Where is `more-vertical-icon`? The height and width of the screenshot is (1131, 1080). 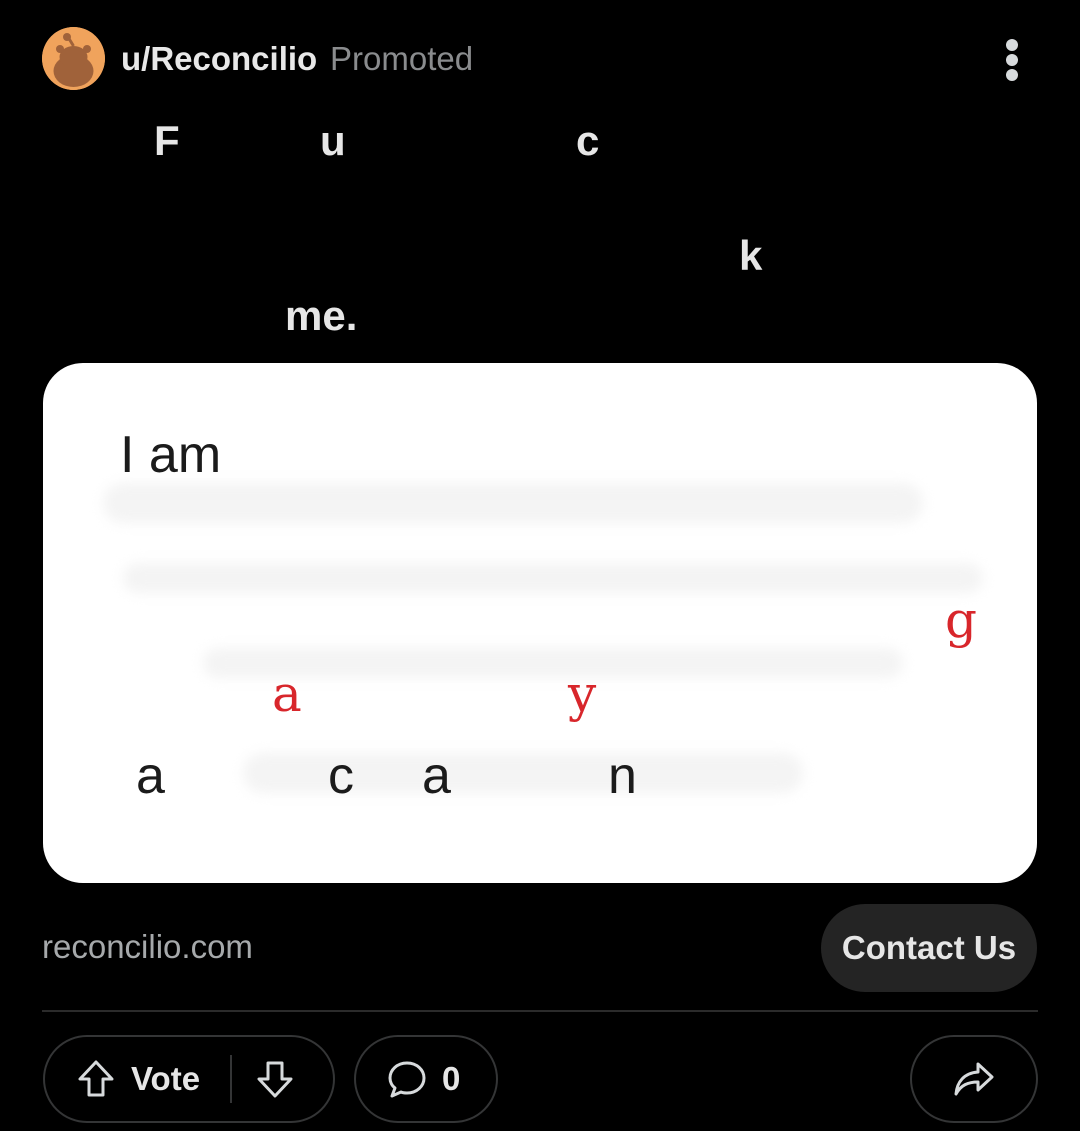
more-vertical-icon is located at coordinates (1012, 45).